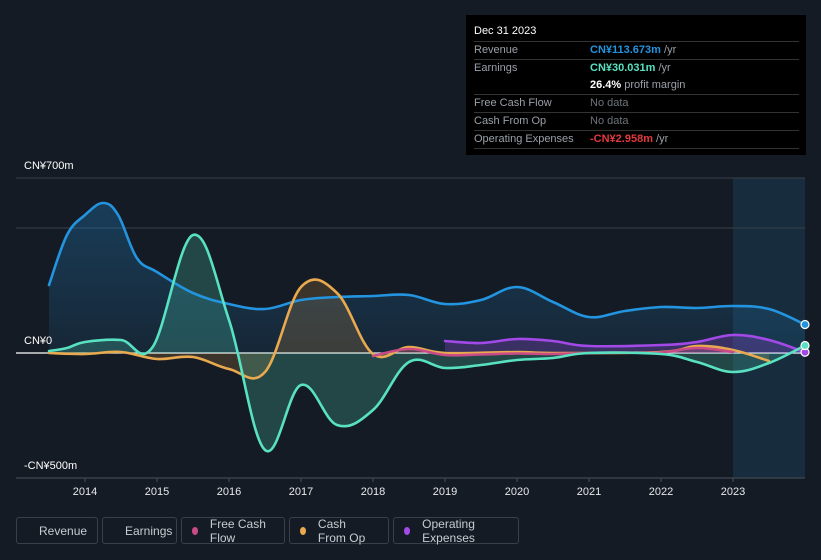 This screenshot has width=821, height=560. I want to click on x-tick-label: 2023, so click(733, 492).